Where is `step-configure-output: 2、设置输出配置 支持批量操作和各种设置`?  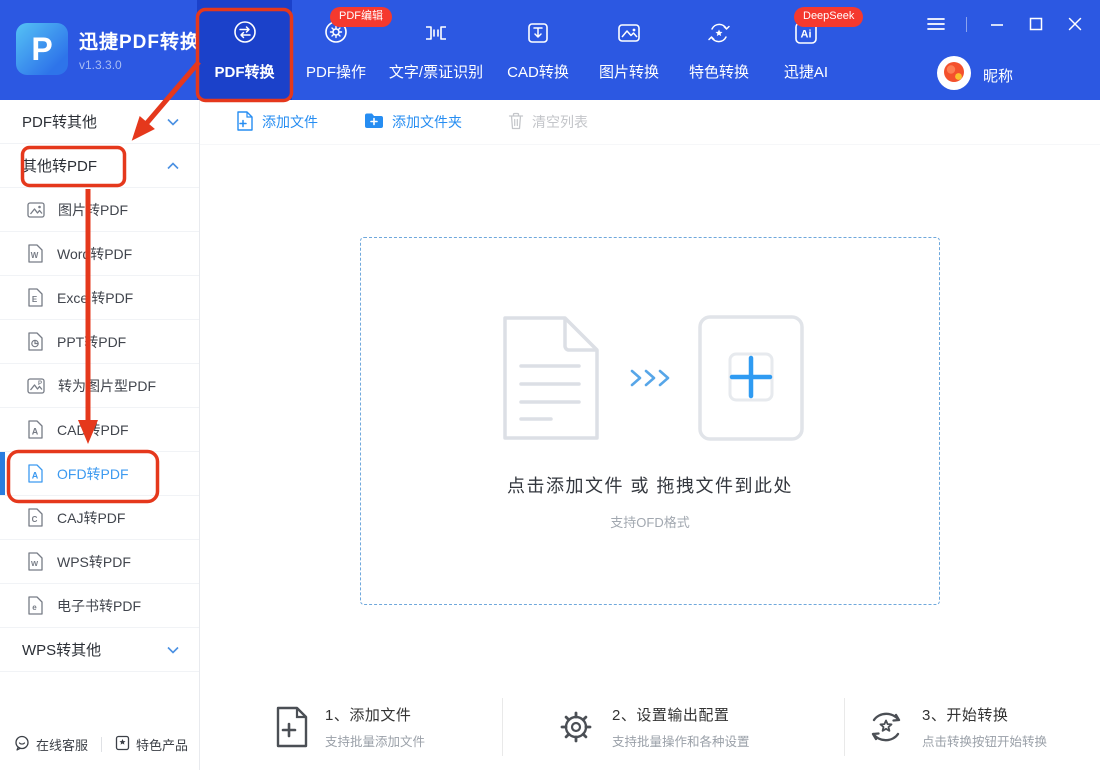
step-configure-output: 2、设置输出配置 支持批量操作和各种设置 is located at coordinates (673, 727).